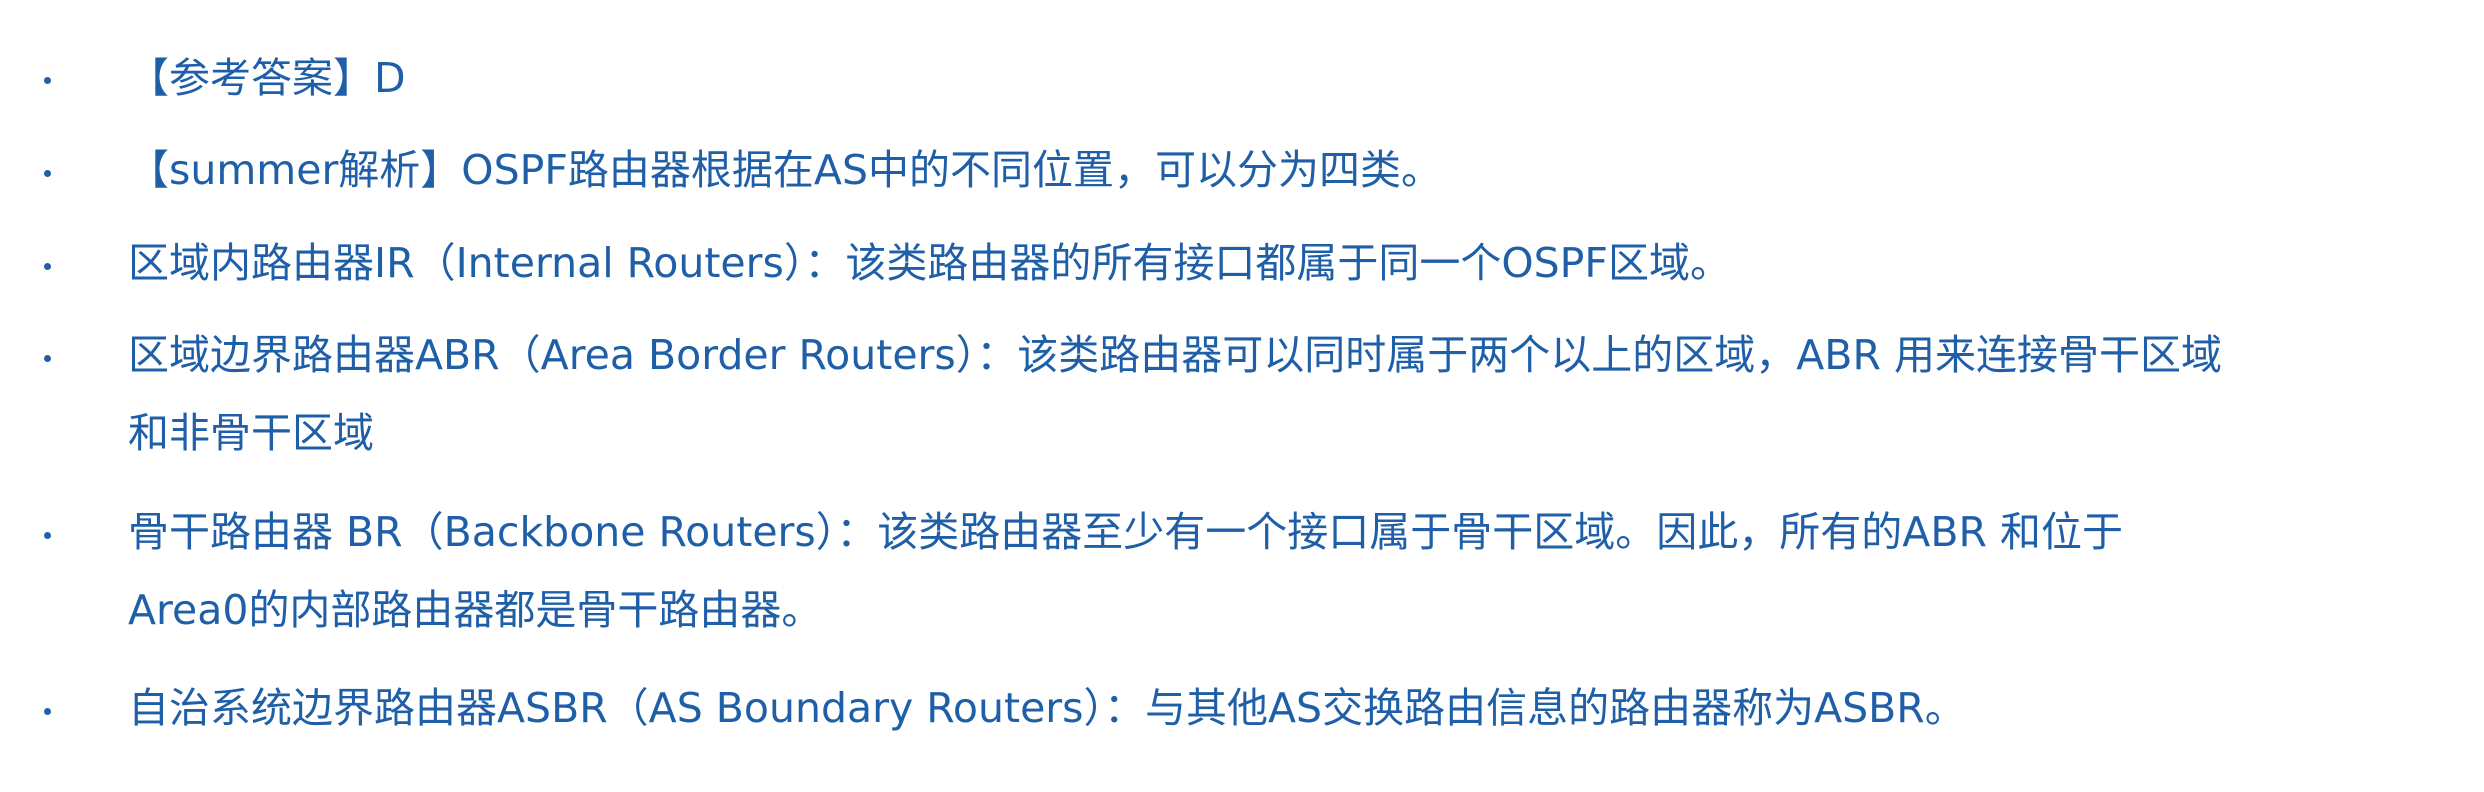 Image resolution: width=2484 pixels, height=792 pixels. What do you see at coordinates (475, 610) in the screenshot?
I see `br-text-line-2: Area0的内部路由器都是骨干路由器。` at bounding box center [475, 610].